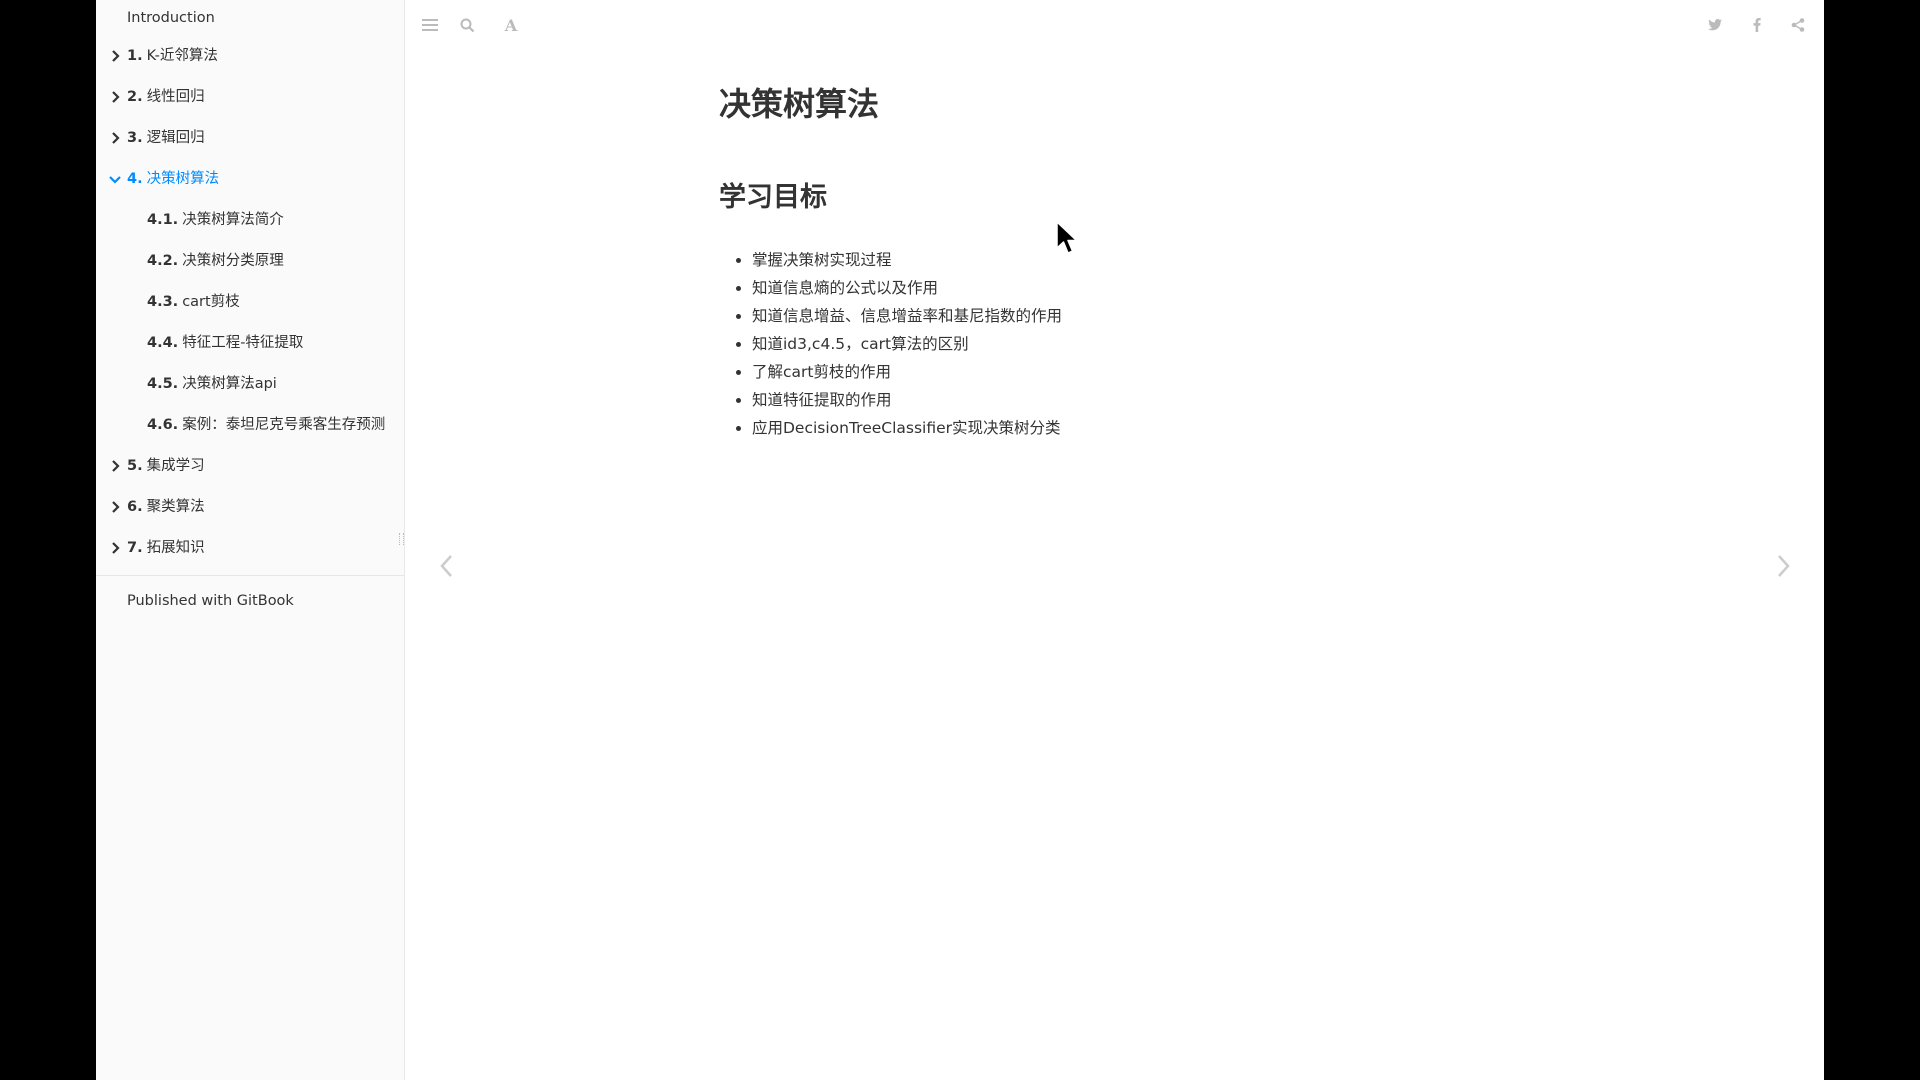 The width and height of the screenshot is (1920, 1080). Describe the element at coordinates (250, 466) in the screenshot. I see `toc-chapter-5: 5. 集成学习` at that location.